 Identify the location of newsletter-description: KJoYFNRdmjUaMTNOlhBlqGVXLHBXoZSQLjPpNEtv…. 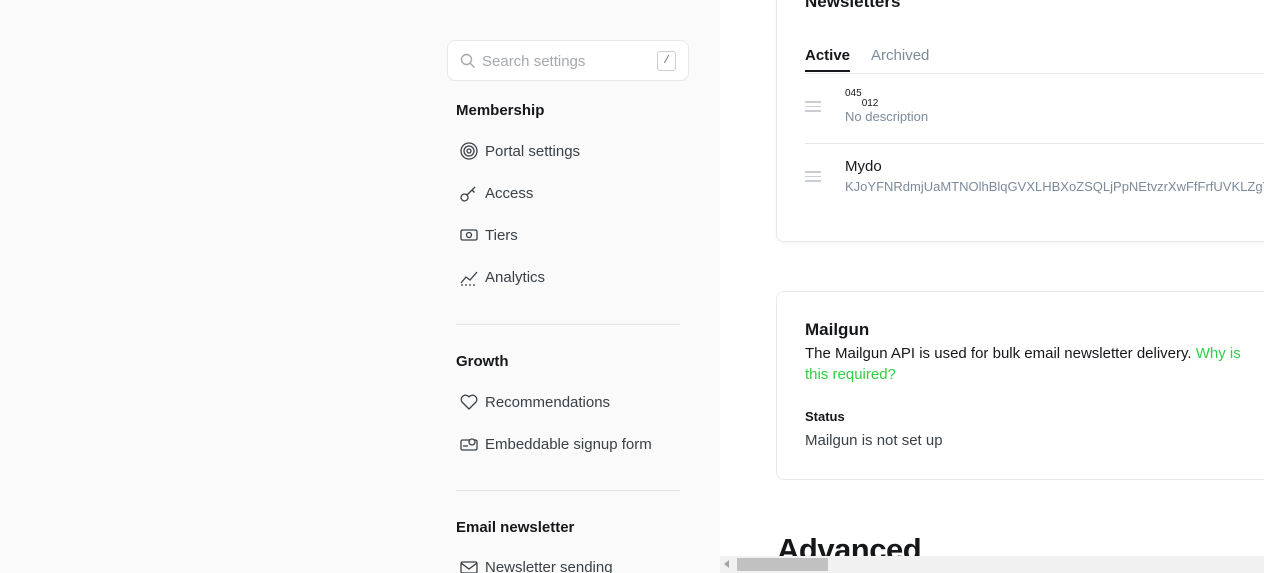
(1054, 186).